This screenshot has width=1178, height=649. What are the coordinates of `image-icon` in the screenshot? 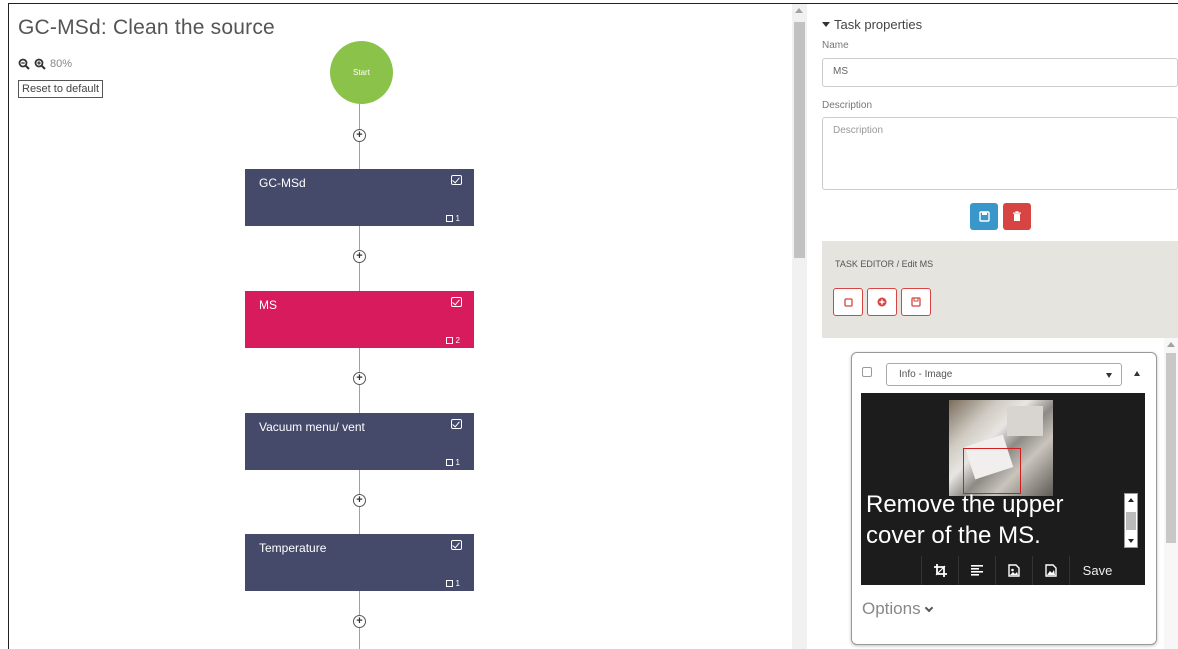 It's located at (1051, 570).